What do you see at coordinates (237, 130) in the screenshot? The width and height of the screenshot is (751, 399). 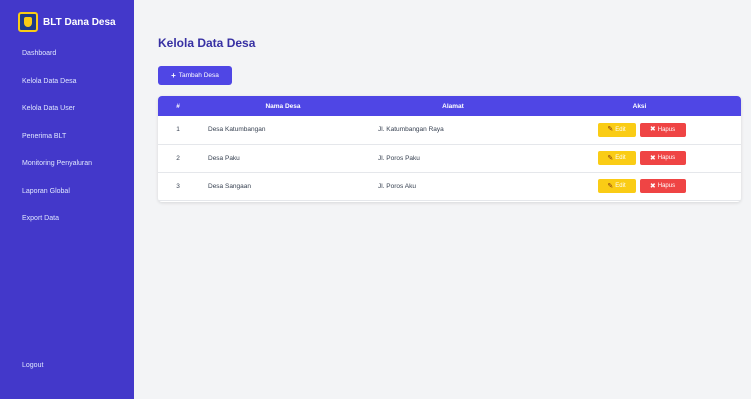 I see `row-nama-desa: Desa Katumbangan` at bounding box center [237, 130].